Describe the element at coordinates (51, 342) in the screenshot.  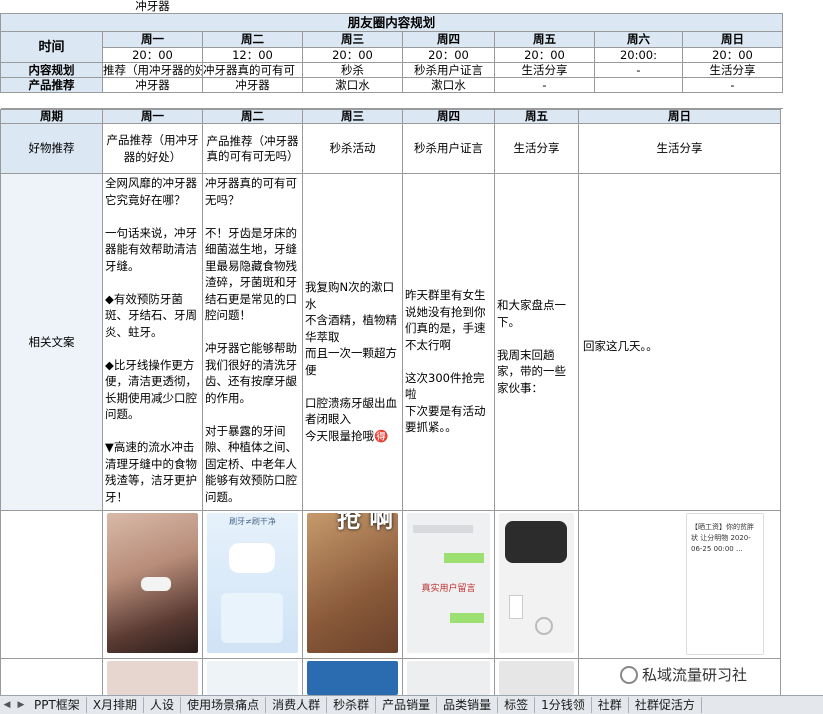
I see `copy-label: 相关文案` at that location.